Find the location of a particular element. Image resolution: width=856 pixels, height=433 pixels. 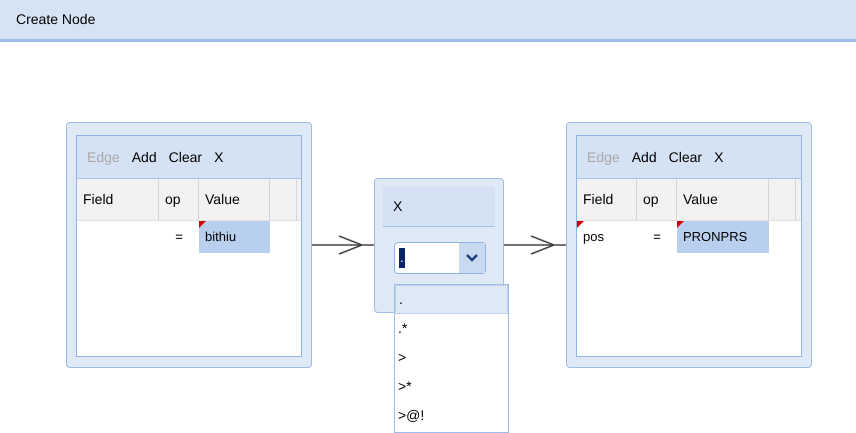

dropdown-option: >@! is located at coordinates (451, 415).